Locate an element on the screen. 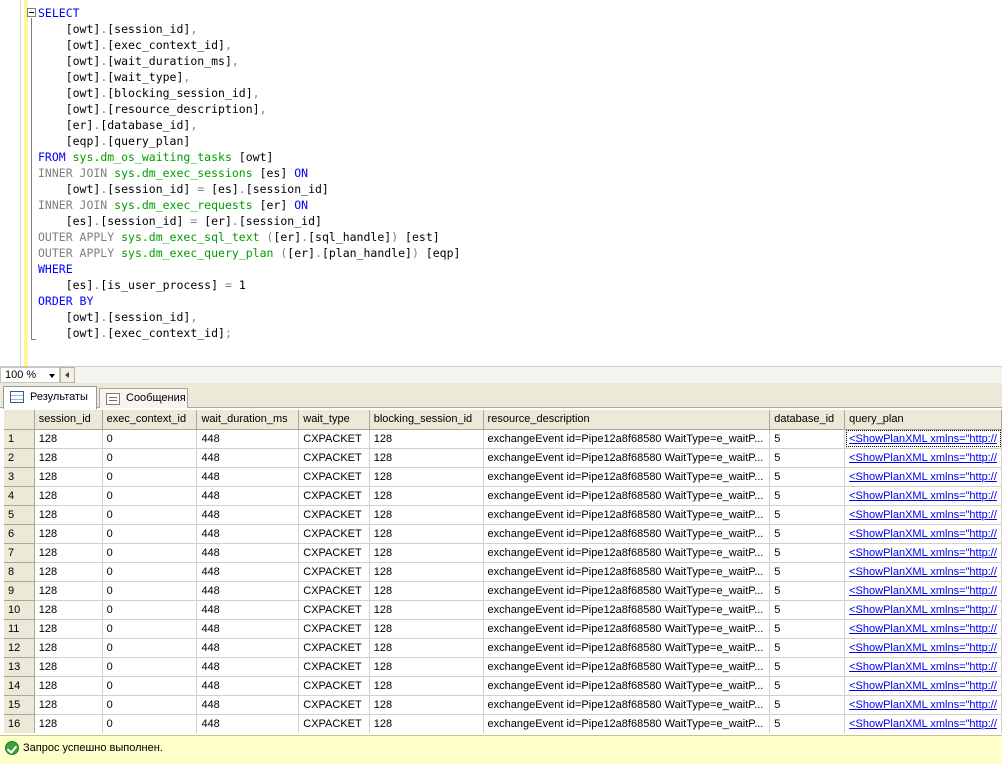 This screenshot has width=1002, height=764. row-number: 1 is located at coordinates (19, 439).